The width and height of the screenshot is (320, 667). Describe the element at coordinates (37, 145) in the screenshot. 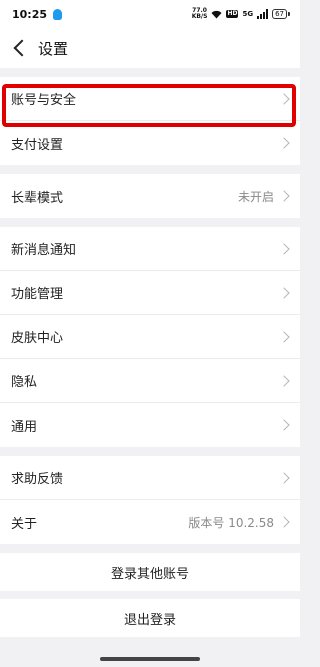

I see `payment-settings-label: 支付设置` at that location.